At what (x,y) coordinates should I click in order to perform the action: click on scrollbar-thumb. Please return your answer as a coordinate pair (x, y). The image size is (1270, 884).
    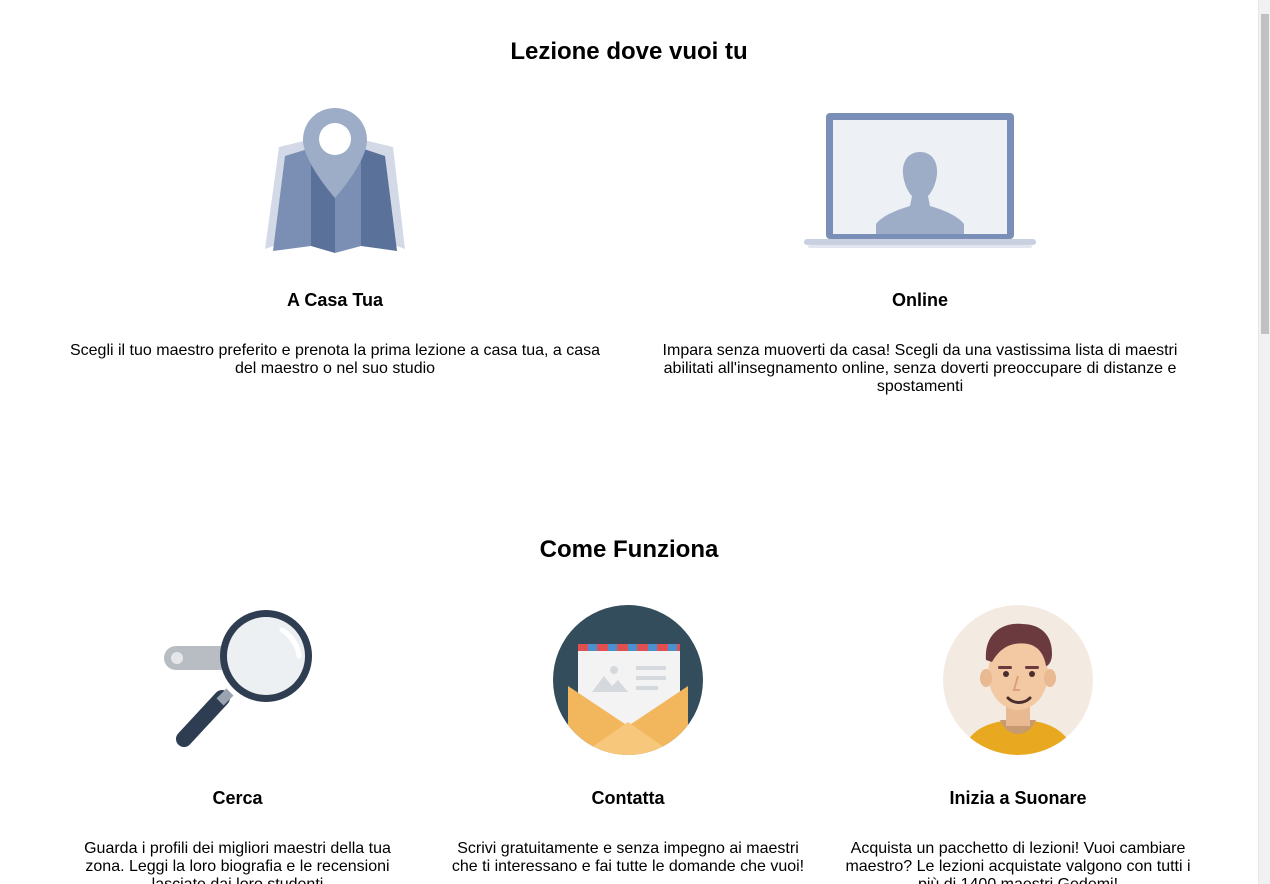
    Looking at the image, I should click on (1265, 174).